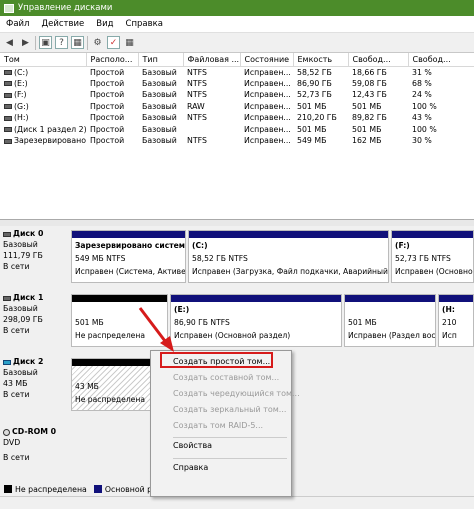 The height and width of the screenshot is (509, 474). Describe the element at coordinates (15, 383) in the screenshot. I see `disk-size: 43 МБ` at that location.